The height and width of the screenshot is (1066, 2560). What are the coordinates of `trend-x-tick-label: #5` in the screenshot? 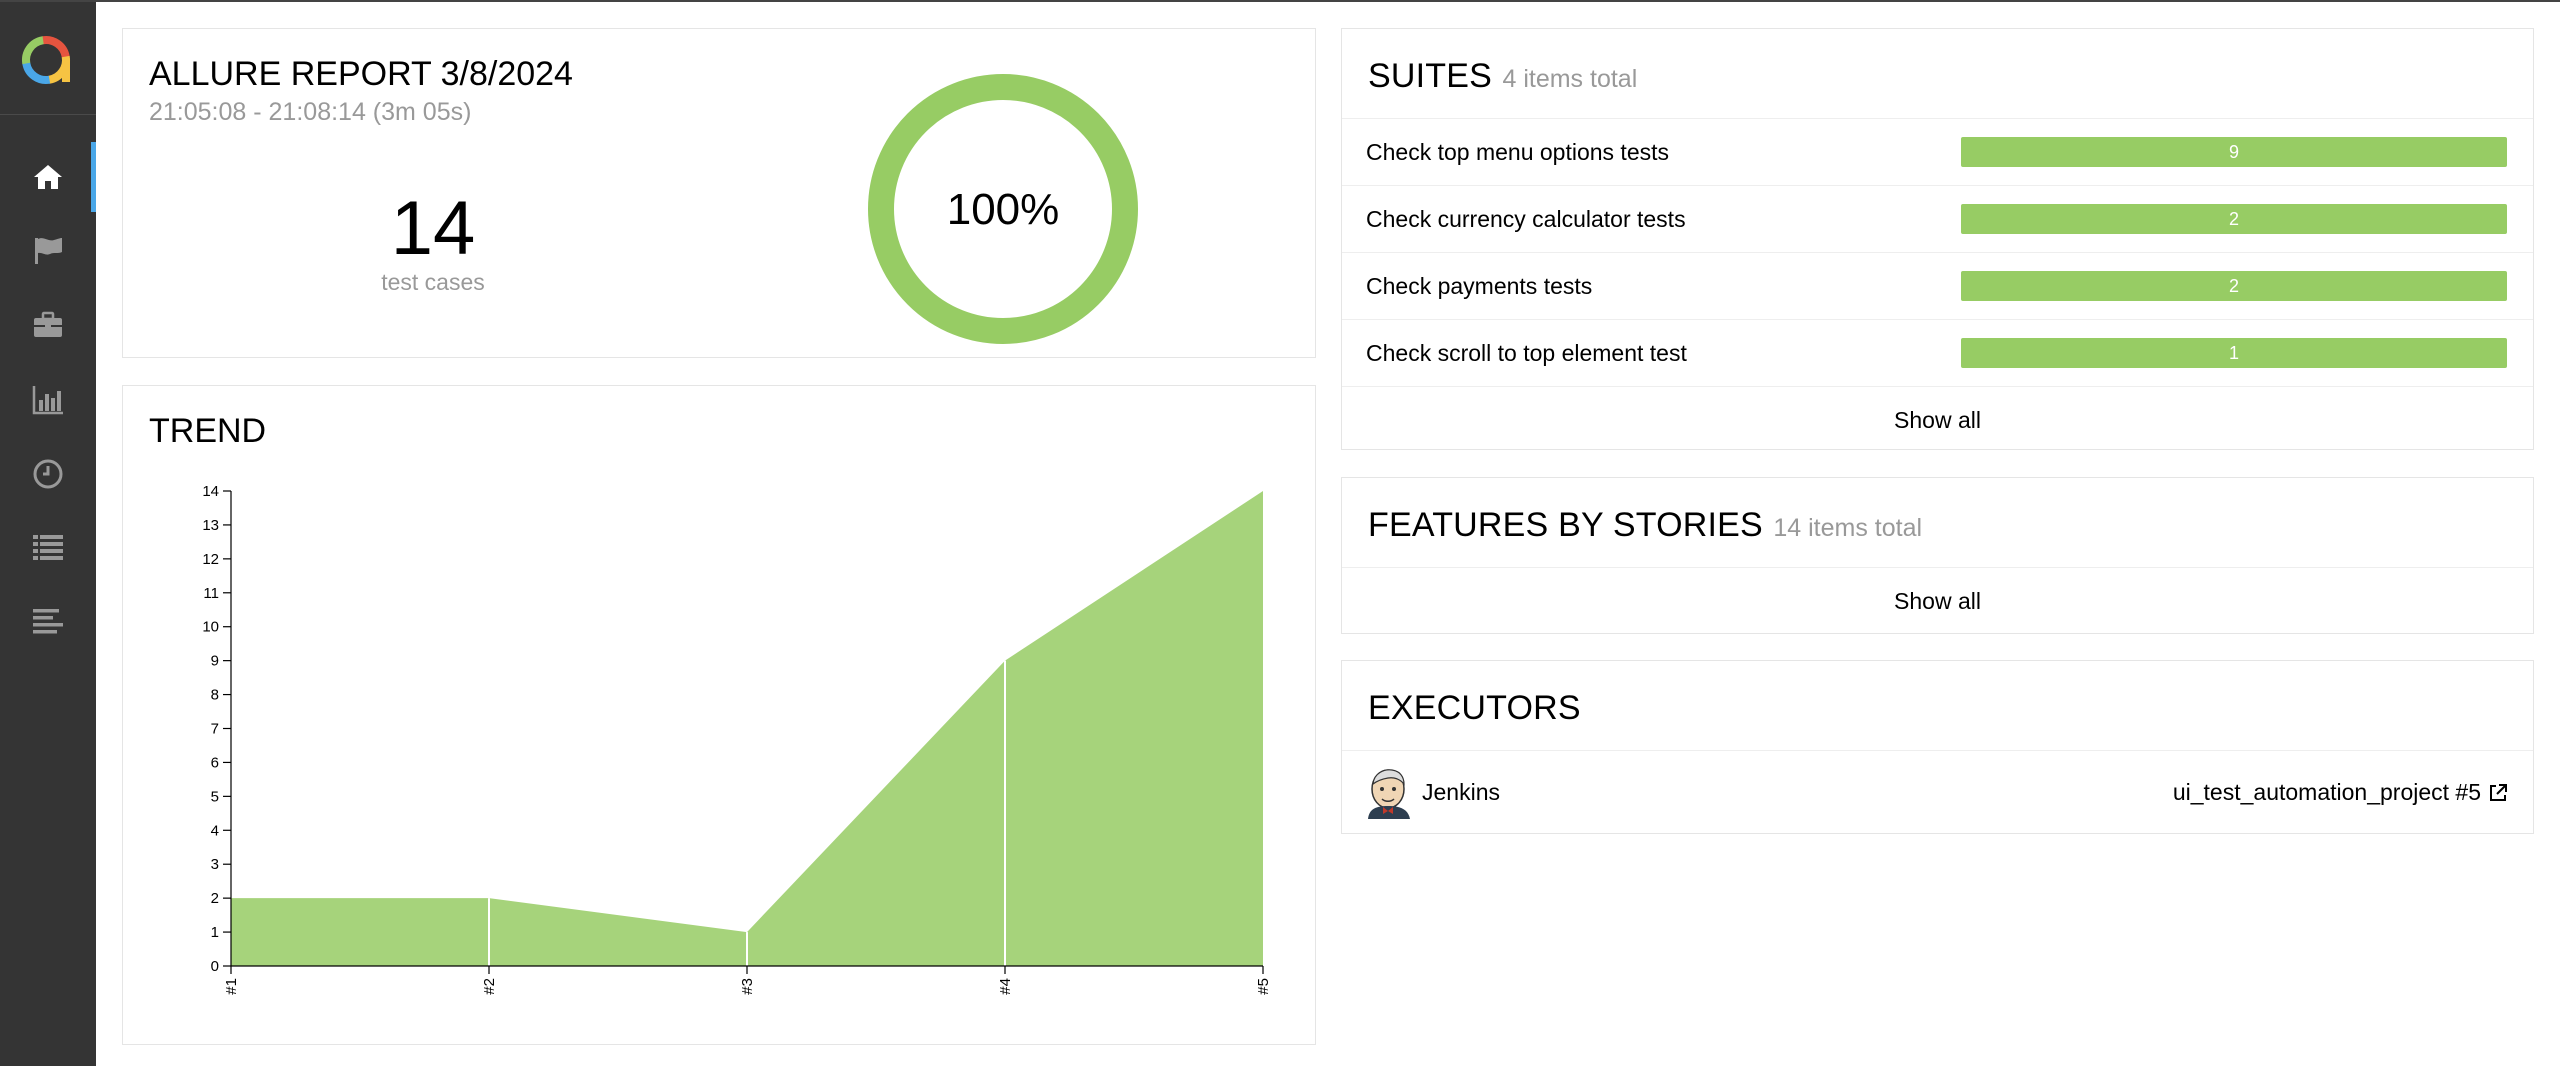 It's located at (1263, 986).